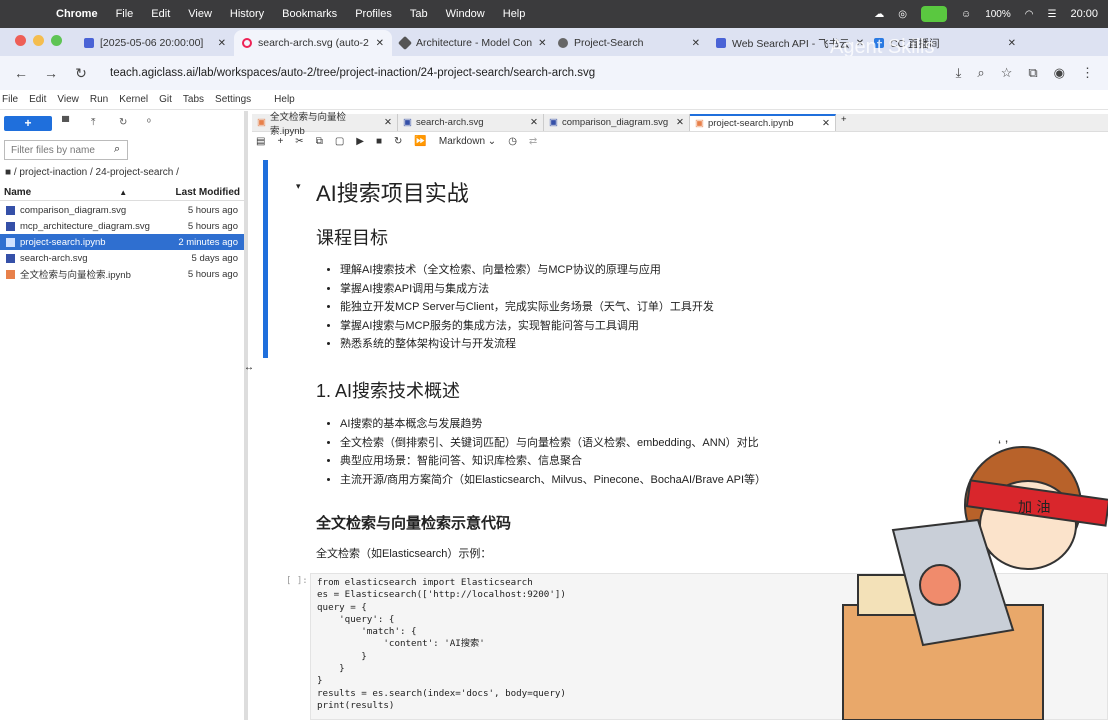 Image resolution: width=1108 pixels, height=720 pixels. I want to click on menu-file: File, so click(125, 14).